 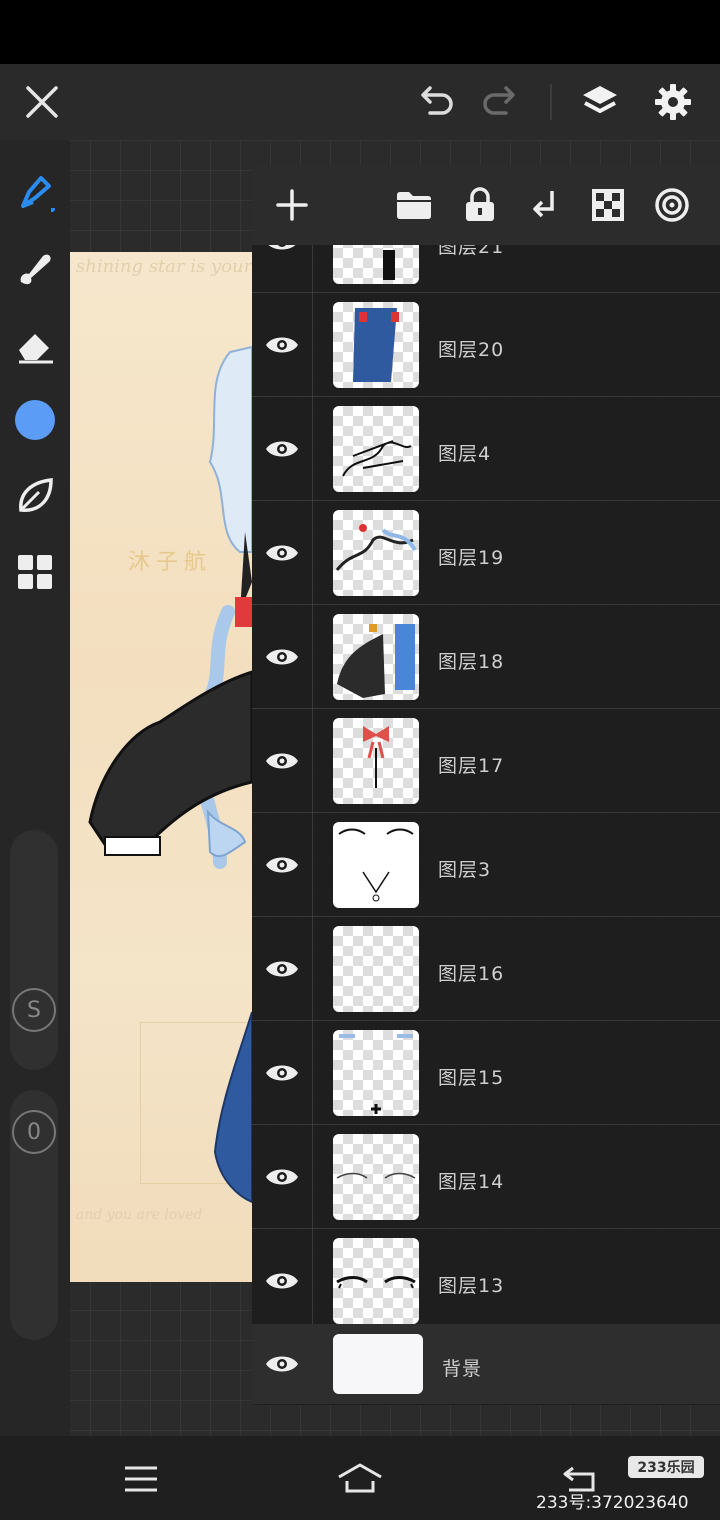 What do you see at coordinates (360, 102) in the screenshot?
I see `top-toolbar` at bounding box center [360, 102].